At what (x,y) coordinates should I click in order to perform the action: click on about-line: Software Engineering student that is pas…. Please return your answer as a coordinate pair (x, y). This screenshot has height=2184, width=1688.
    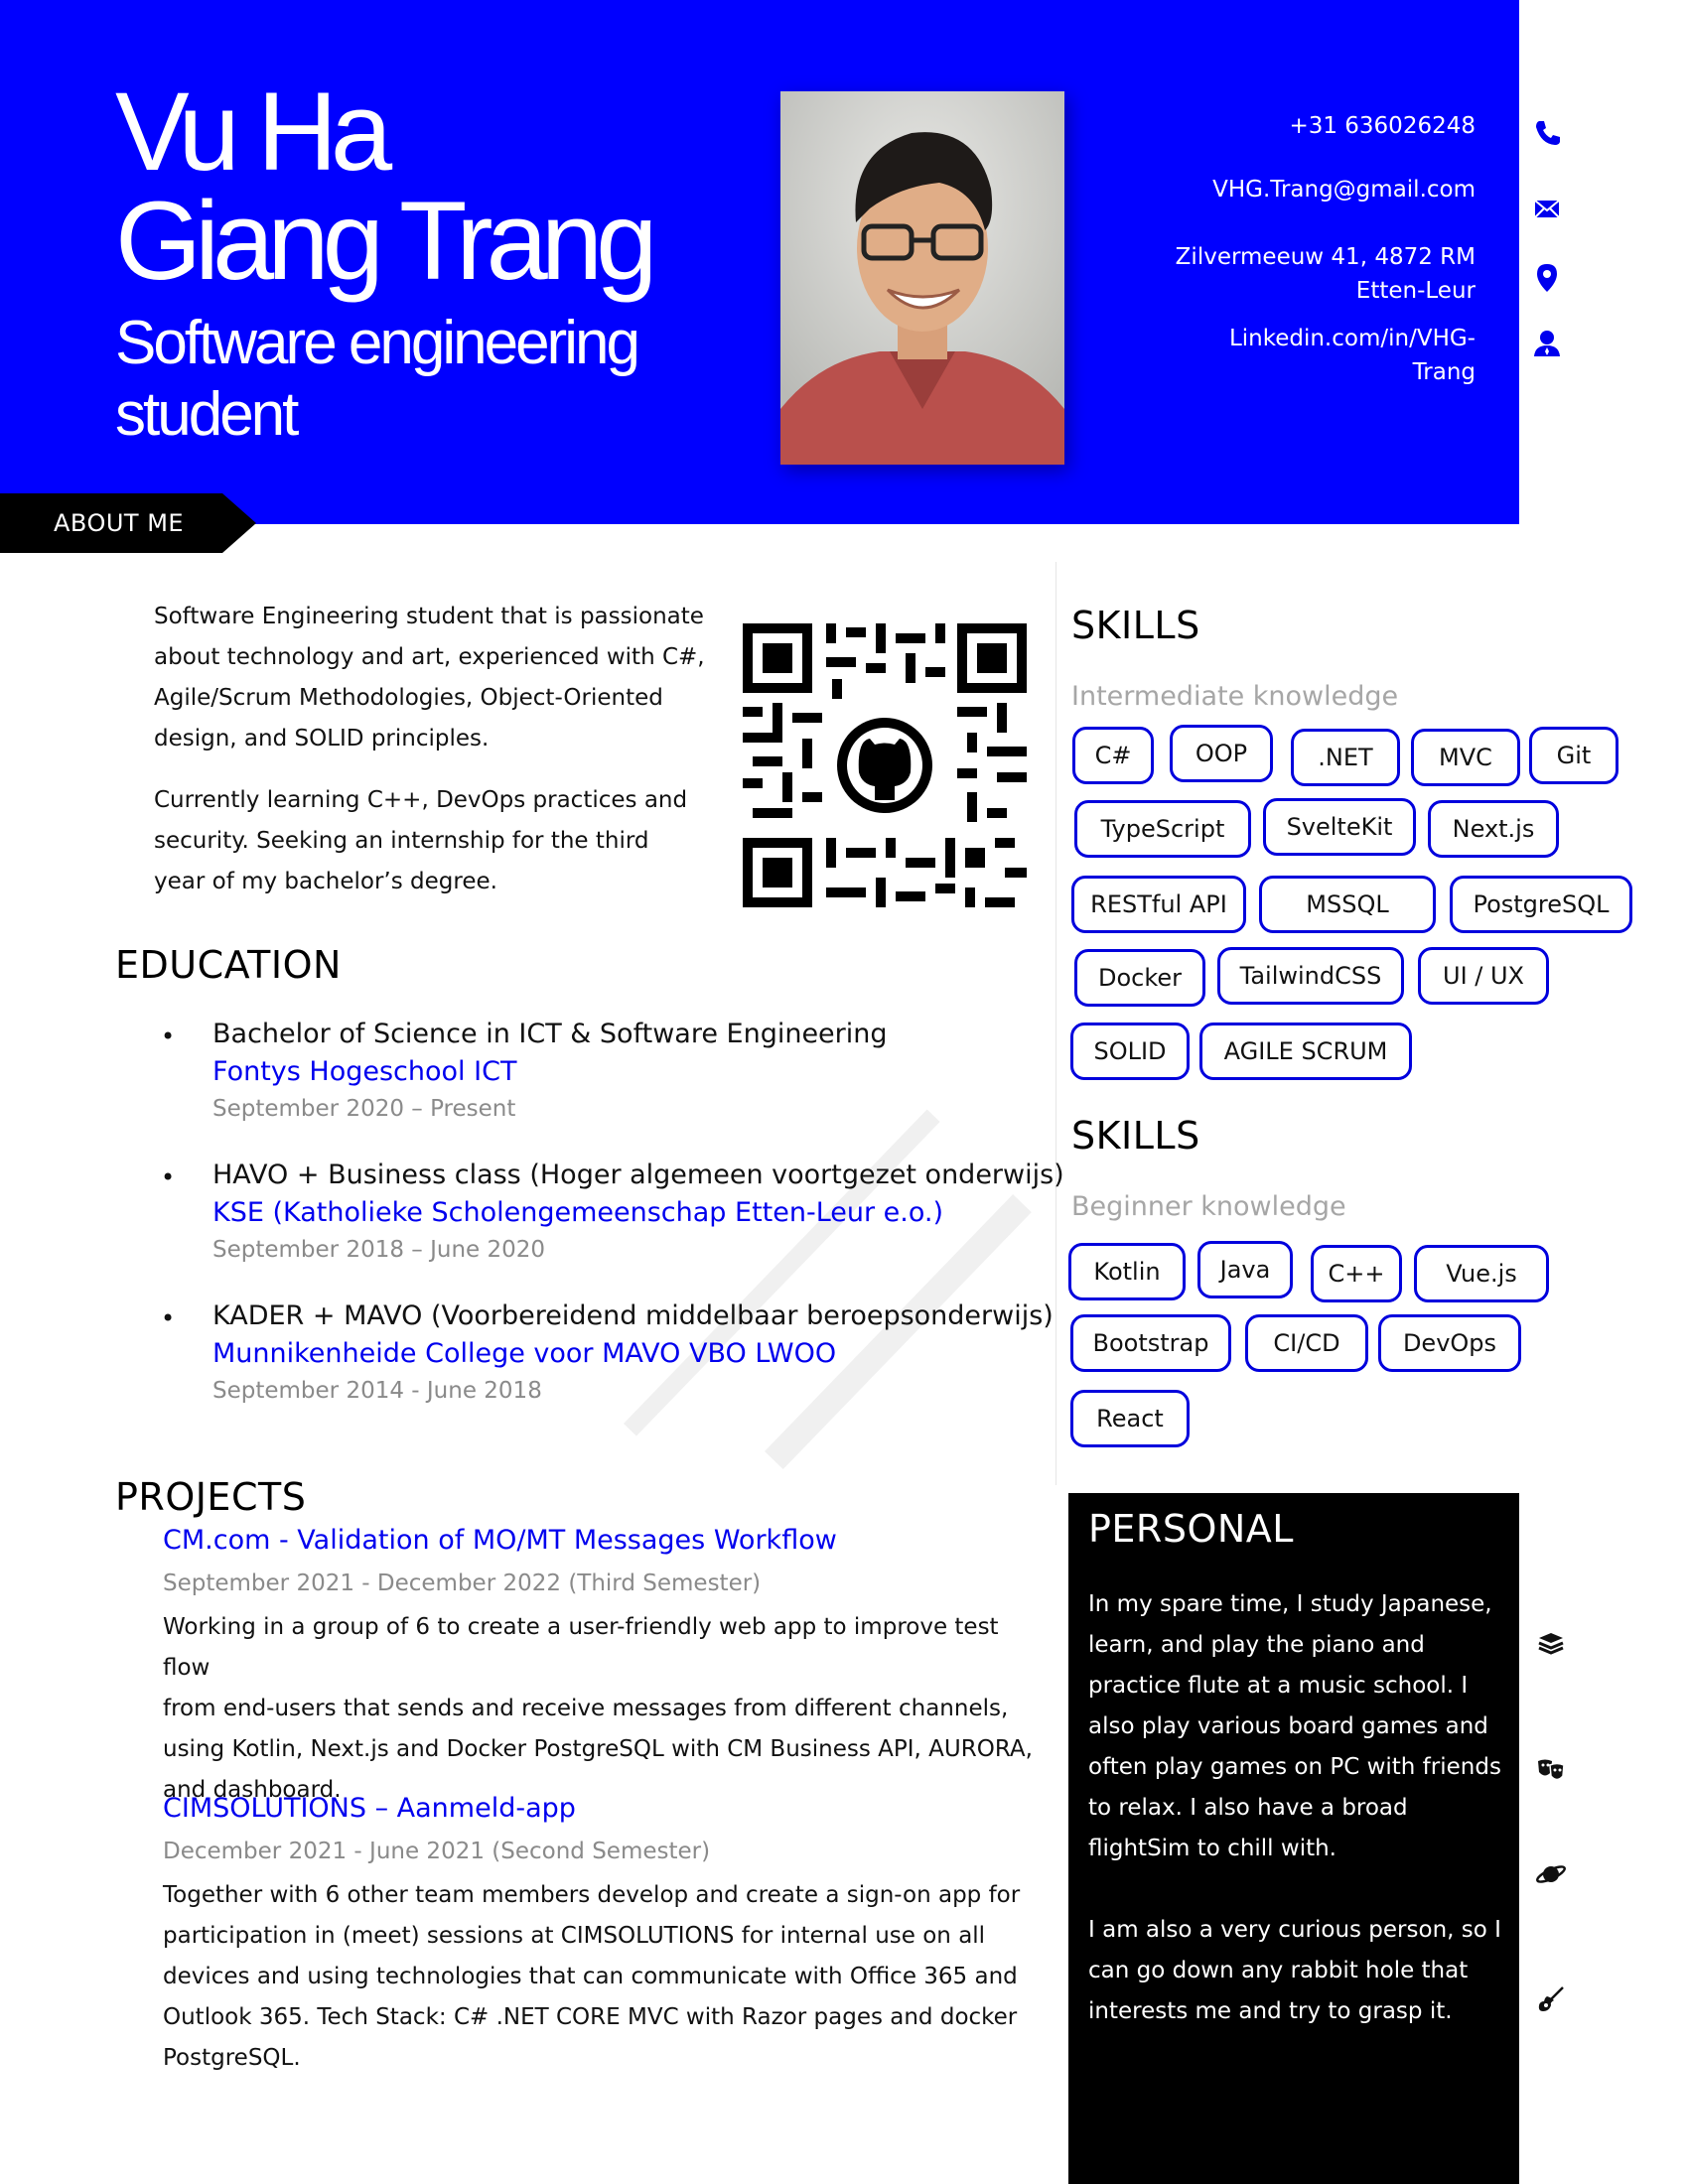
    Looking at the image, I should click on (429, 616).